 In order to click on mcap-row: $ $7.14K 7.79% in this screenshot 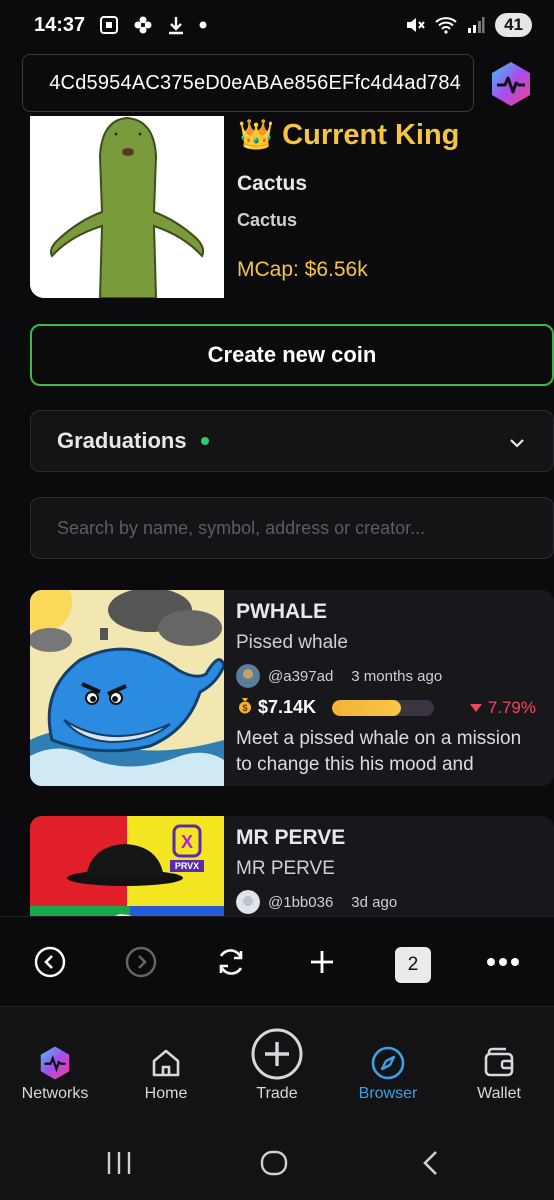, I will do `click(386, 707)`.